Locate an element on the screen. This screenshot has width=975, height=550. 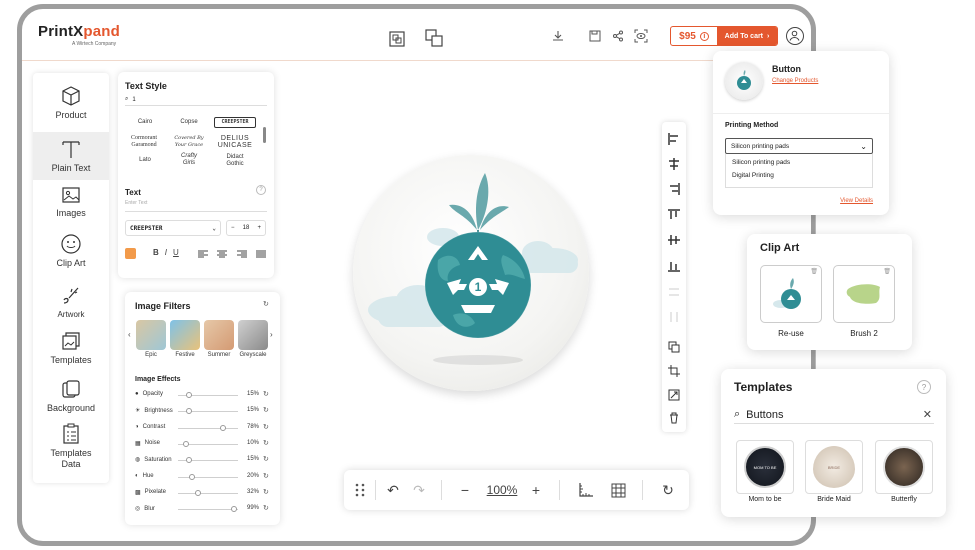
filter-thumb-greyscale is located at coordinates (253, 335).